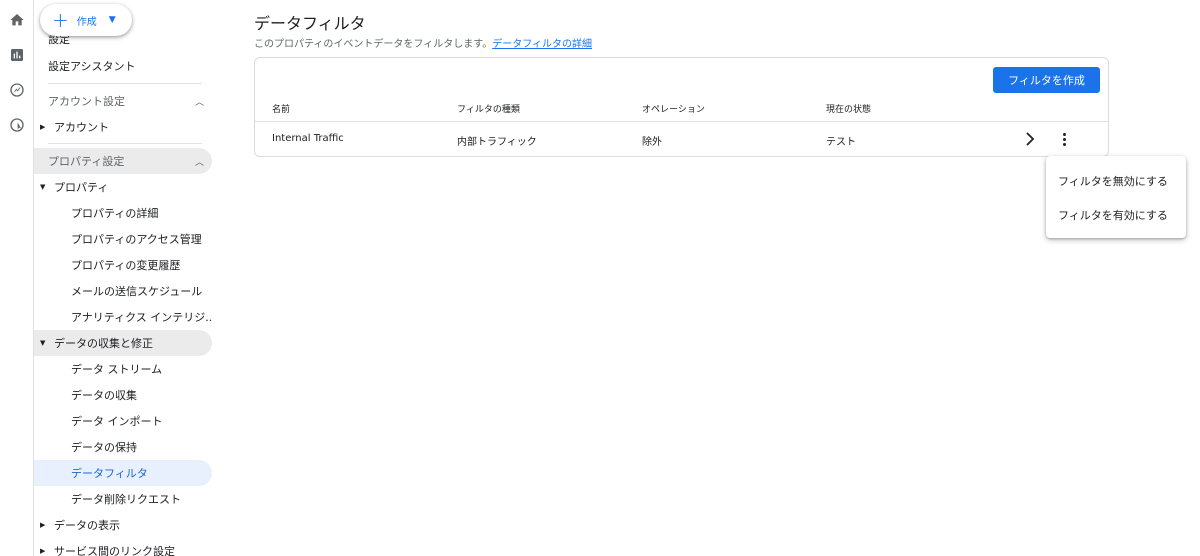 The image size is (1200, 556). I want to click on sidebar-item-service-links: ▶ サービス間のリンク設定, so click(123, 547).